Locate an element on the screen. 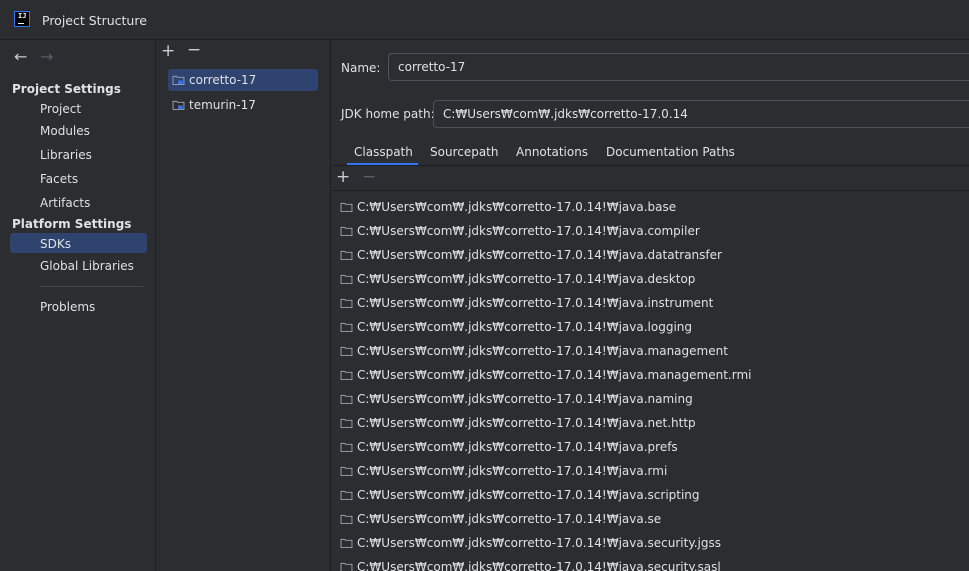  name-value: corretto-17 is located at coordinates (432, 67).